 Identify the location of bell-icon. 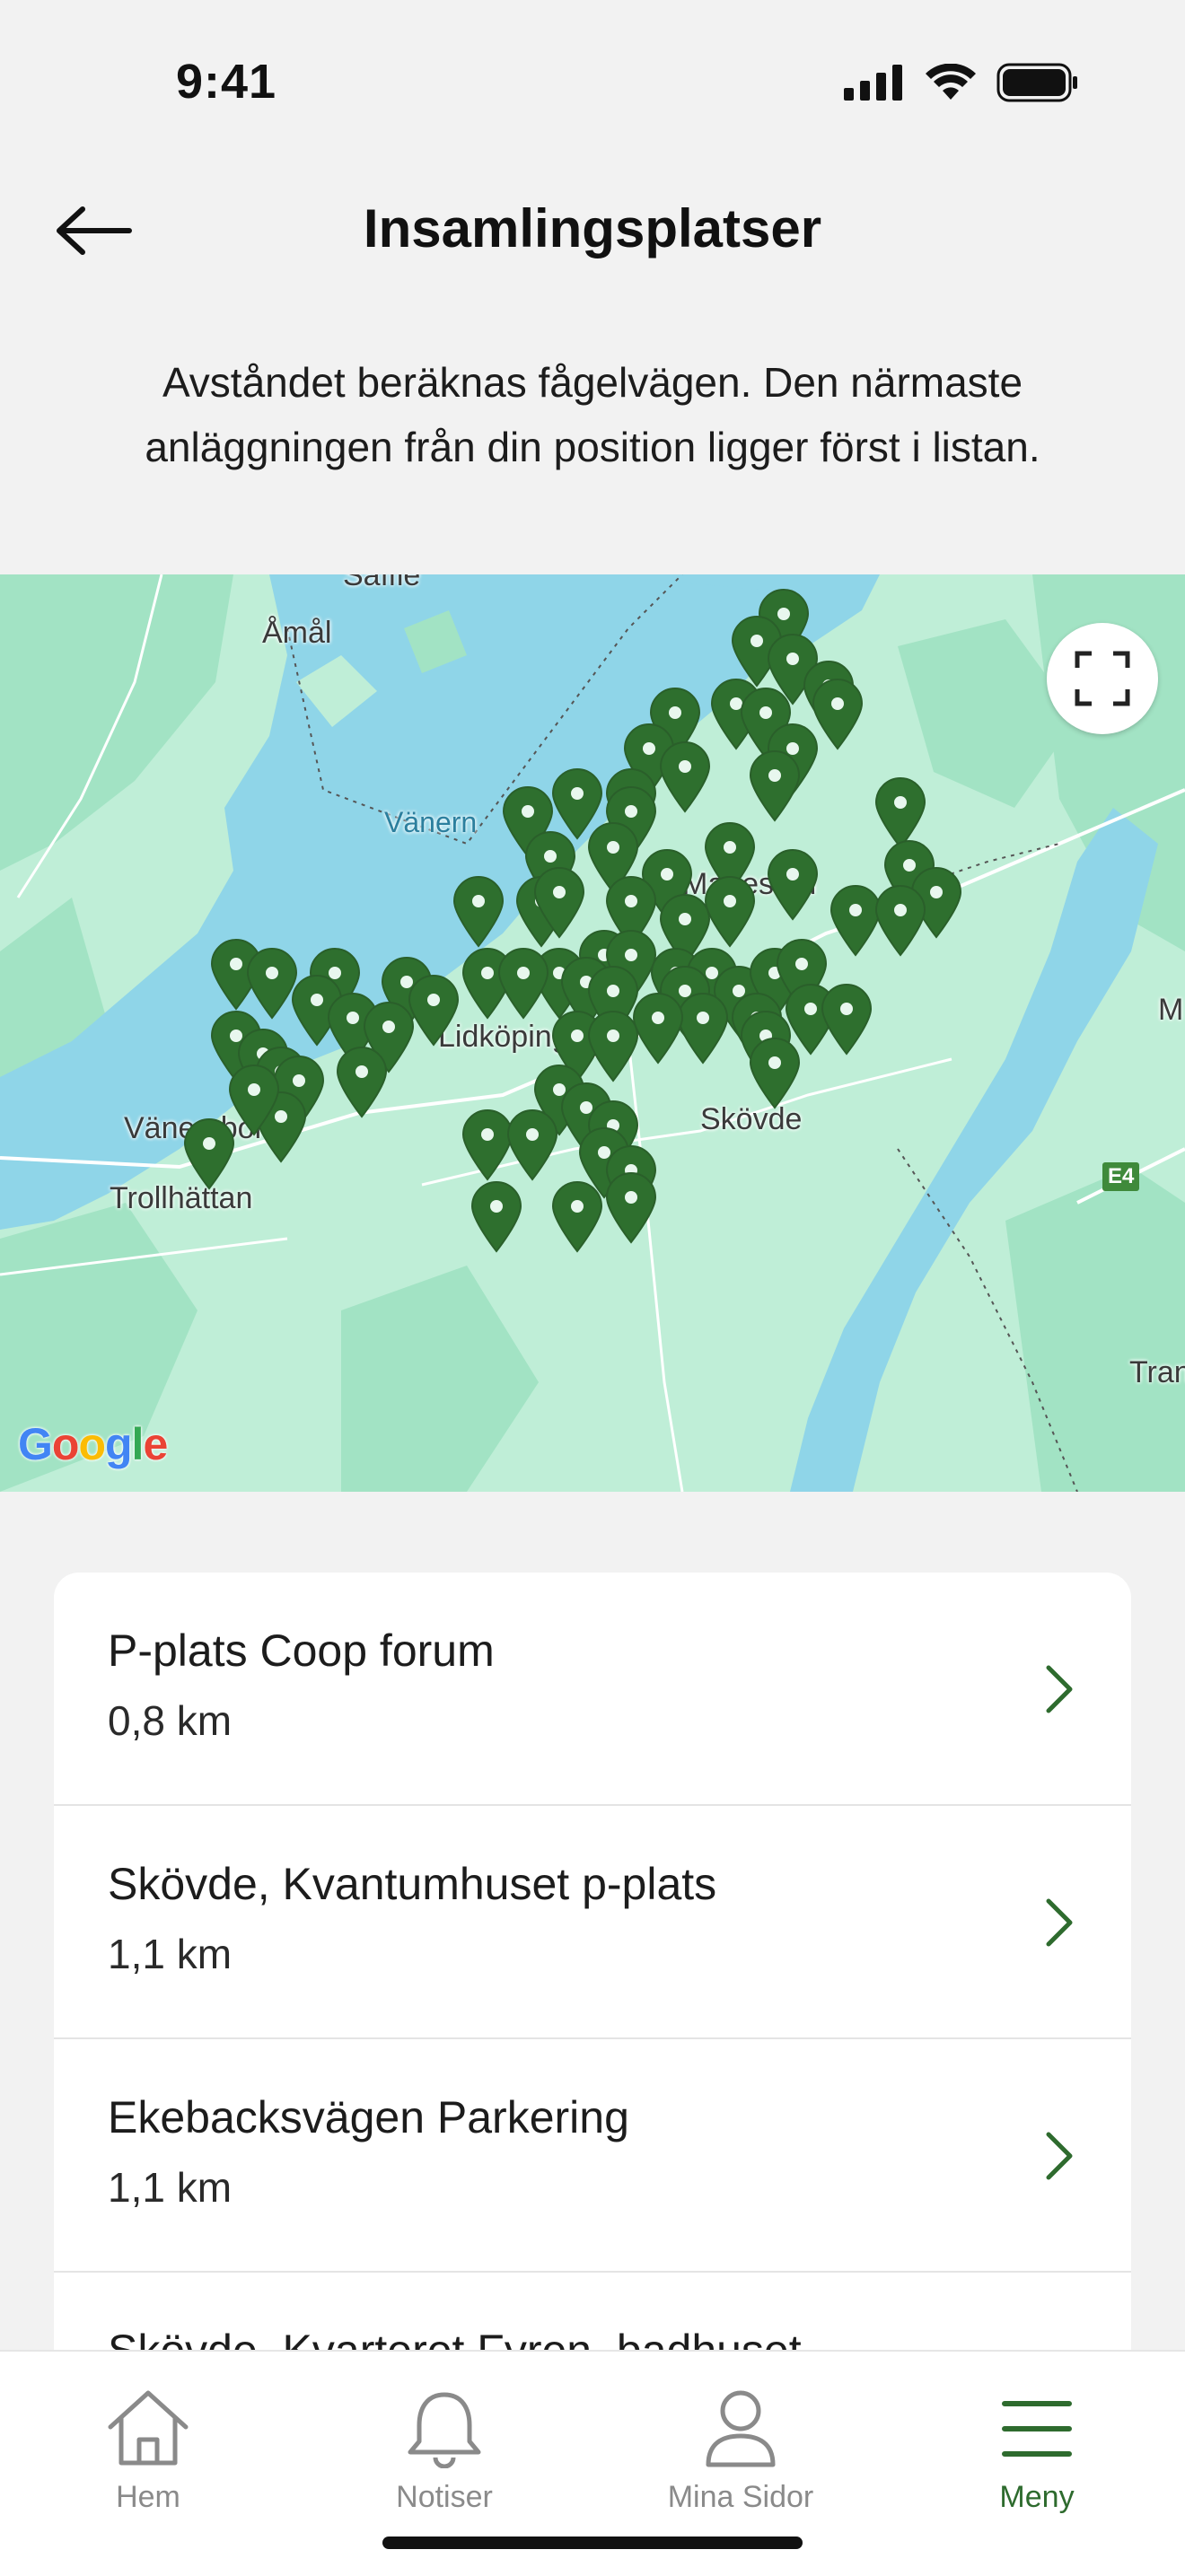
(444, 2430).